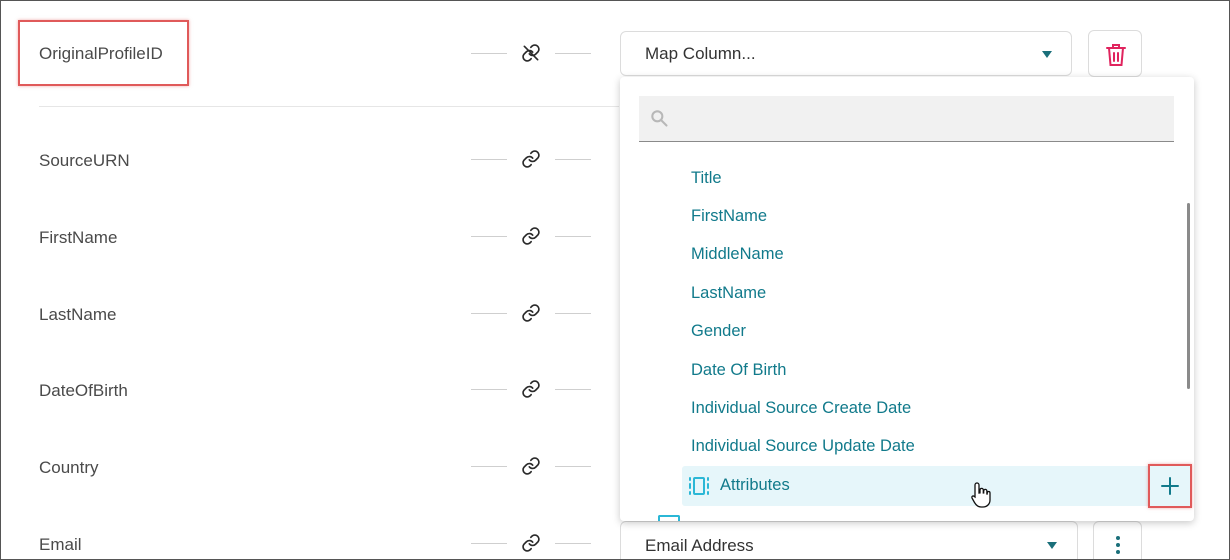 This screenshot has width=1230, height=560. I want to click on connector-country, so click(531, 466).